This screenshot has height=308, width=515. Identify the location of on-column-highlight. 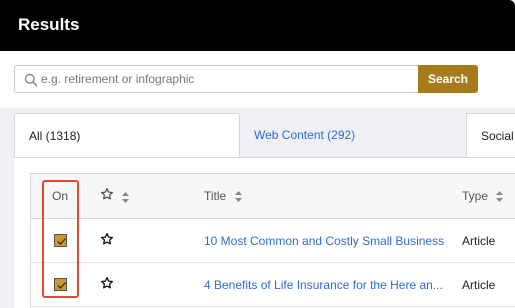
(60, 239).